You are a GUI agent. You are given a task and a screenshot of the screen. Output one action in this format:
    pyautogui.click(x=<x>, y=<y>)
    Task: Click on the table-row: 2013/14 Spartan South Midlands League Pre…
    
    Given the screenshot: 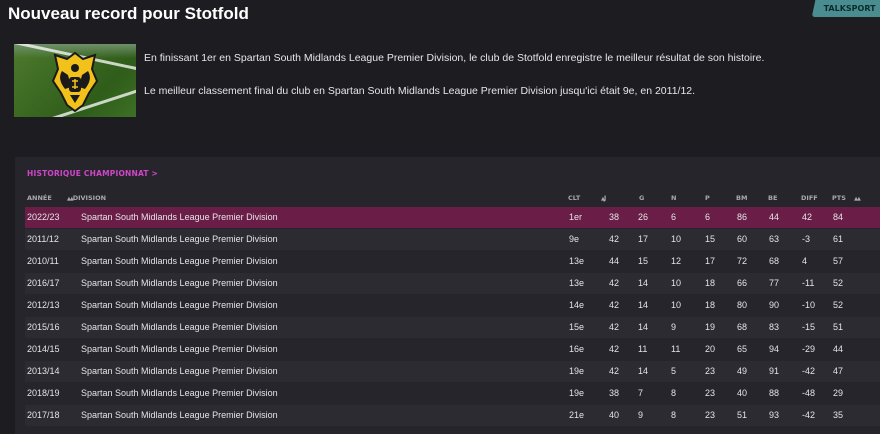 What is the action you would take?
    pyautogui.click(x=452, y=371)
    